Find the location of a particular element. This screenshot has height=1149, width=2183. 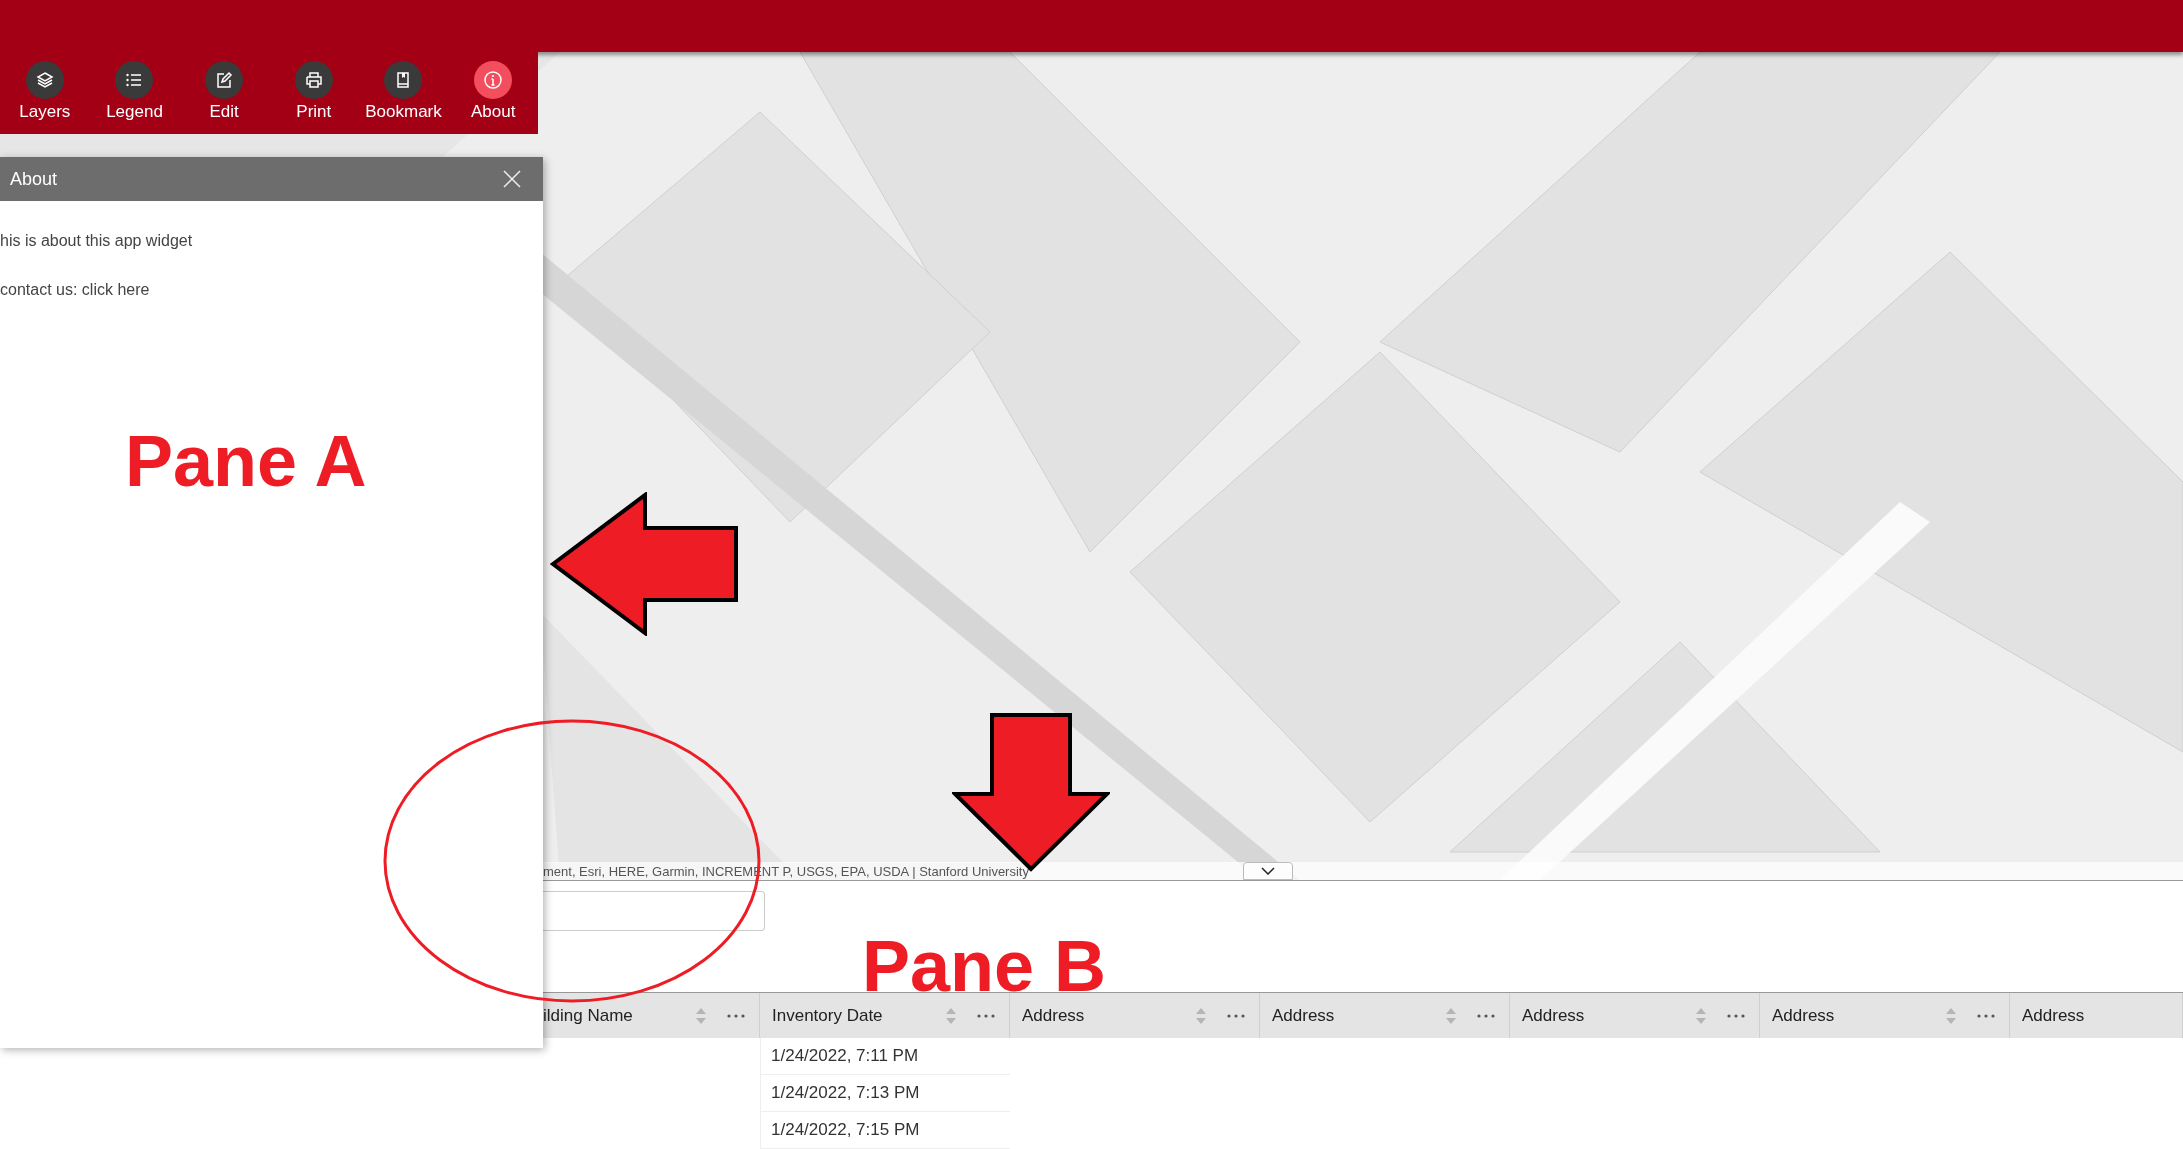

toolbar-button: About is located at coordinates (493, 93).